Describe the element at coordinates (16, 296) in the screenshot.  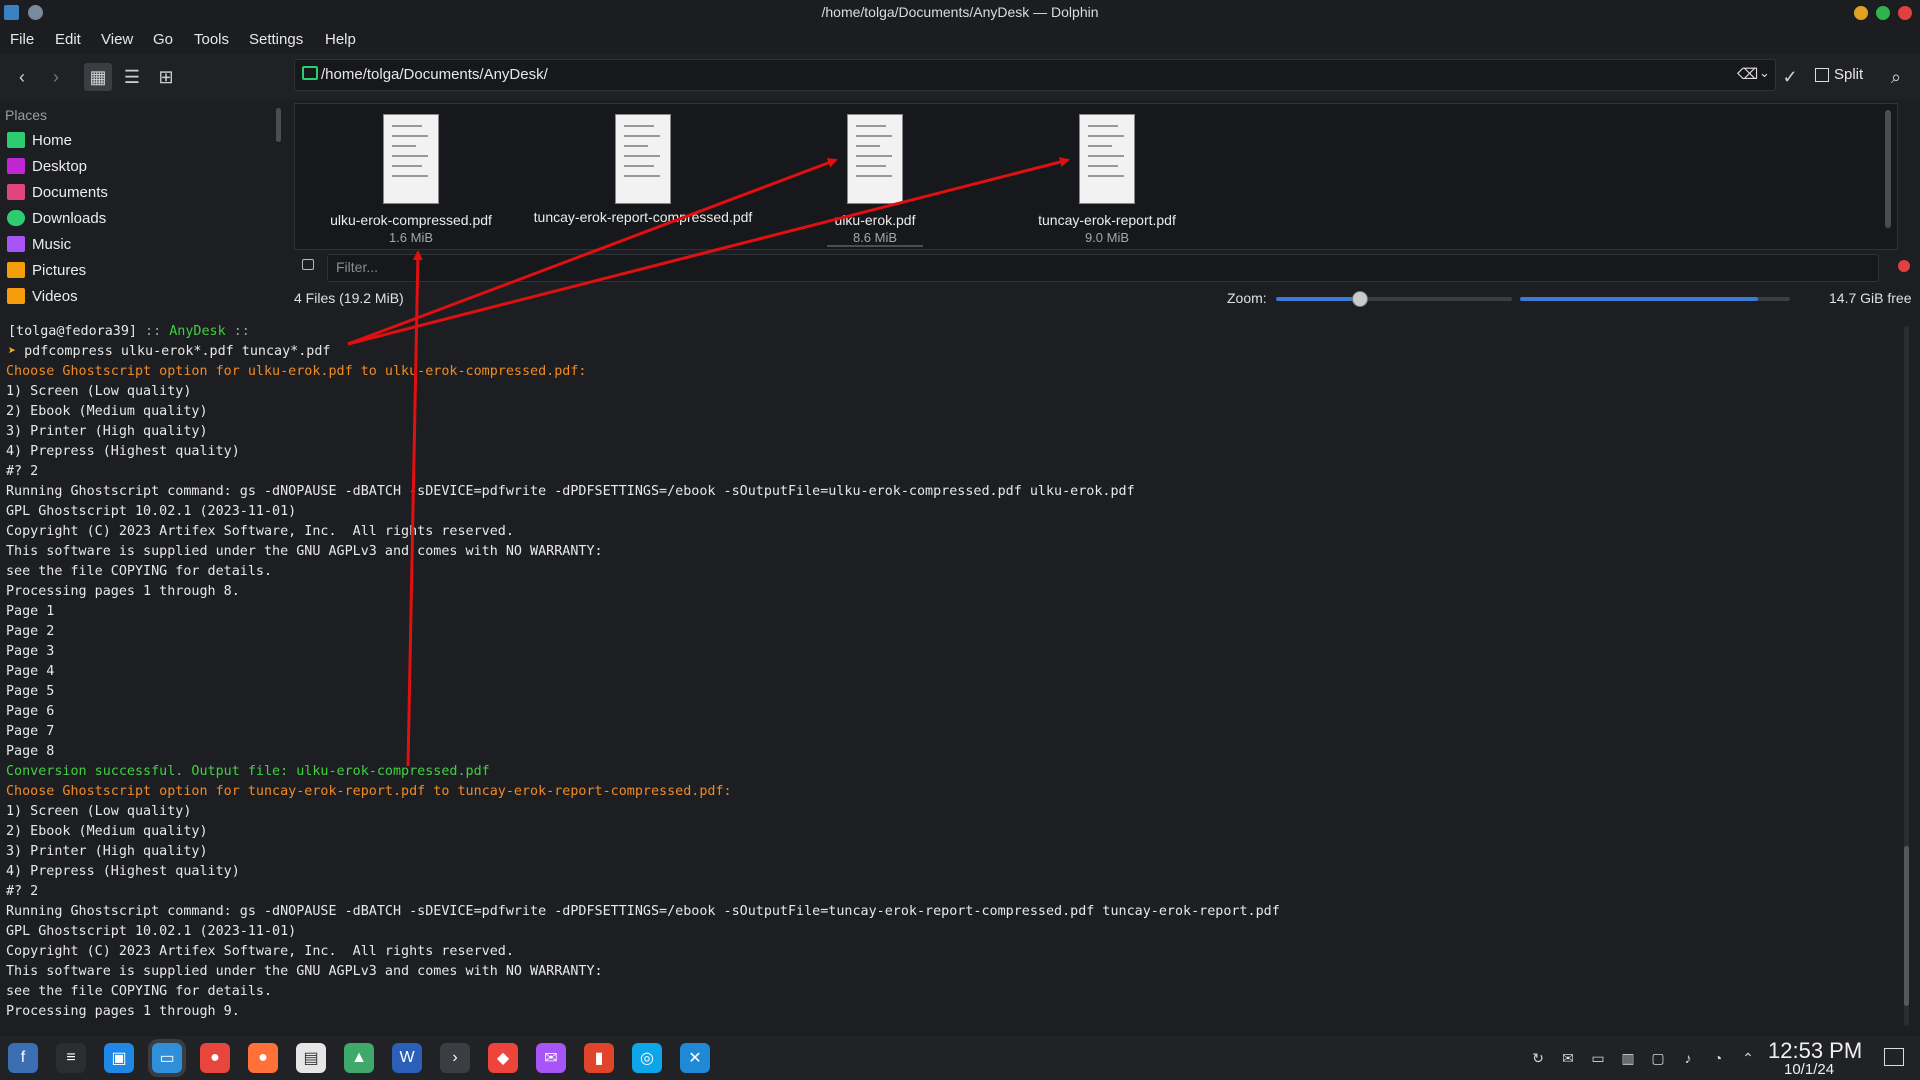
I see `videos-icon` at that location.